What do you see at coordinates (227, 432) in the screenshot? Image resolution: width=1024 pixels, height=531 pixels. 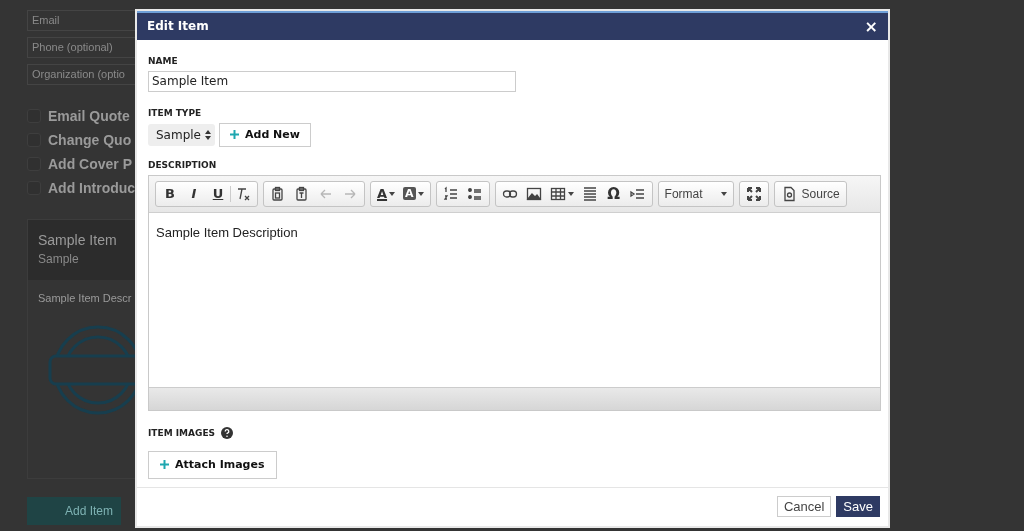 I see `help-icon` at bounding box center [227, 432].